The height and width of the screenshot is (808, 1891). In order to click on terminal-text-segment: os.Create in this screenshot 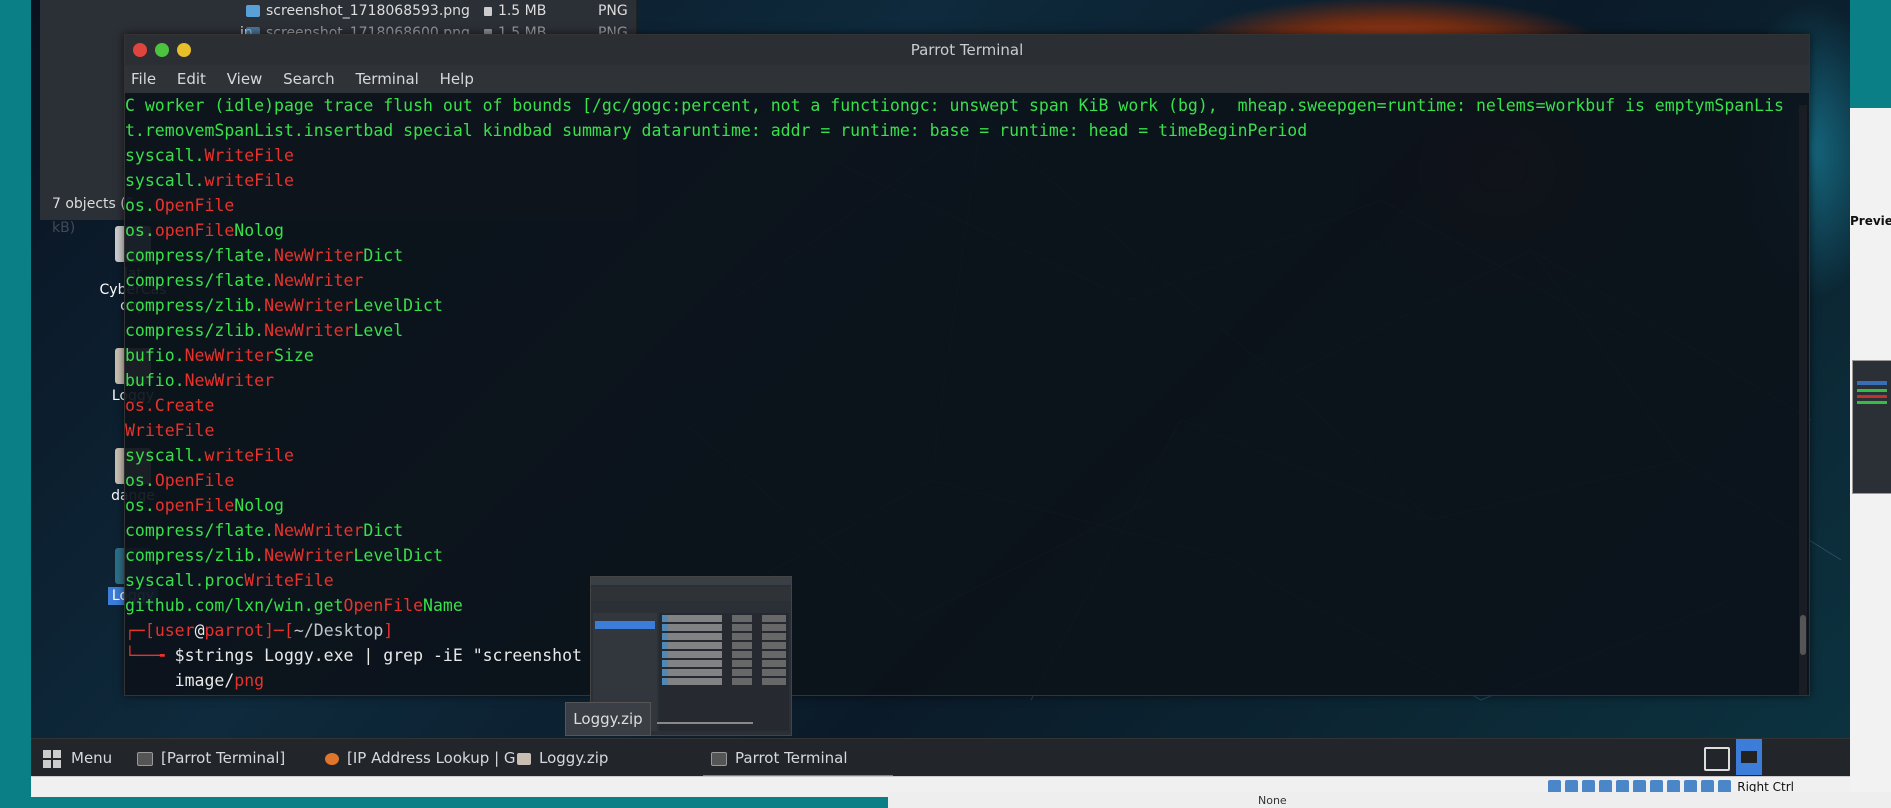, I will do `click(170, 405)`.